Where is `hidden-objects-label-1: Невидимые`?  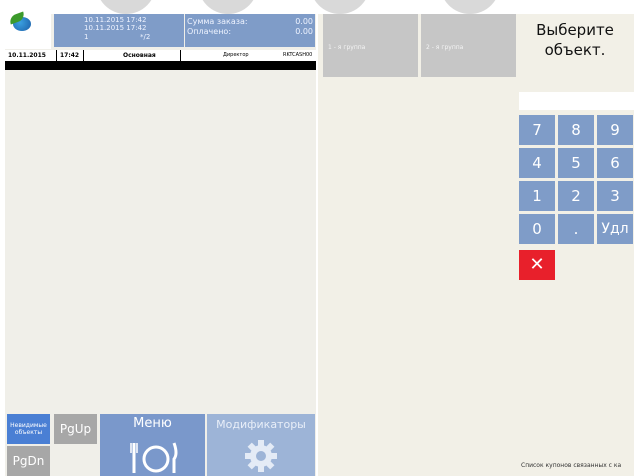
hidden-objects-label-1: Невидимые is located at coordinates (28, 425).